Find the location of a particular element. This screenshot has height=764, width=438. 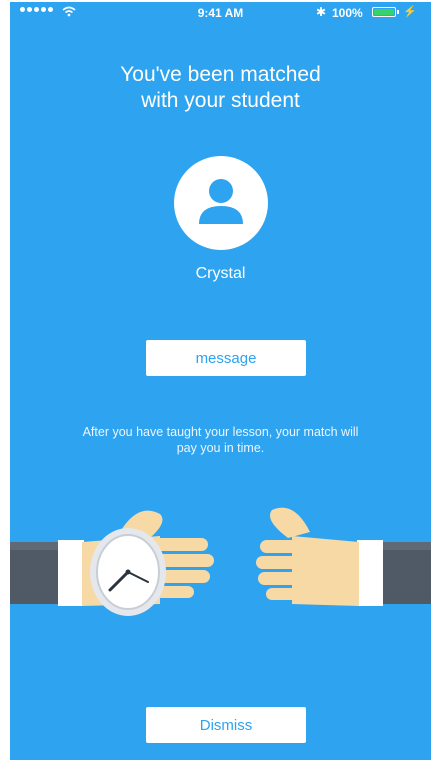

student-name: Crystal is located at coordinates (220, 273).